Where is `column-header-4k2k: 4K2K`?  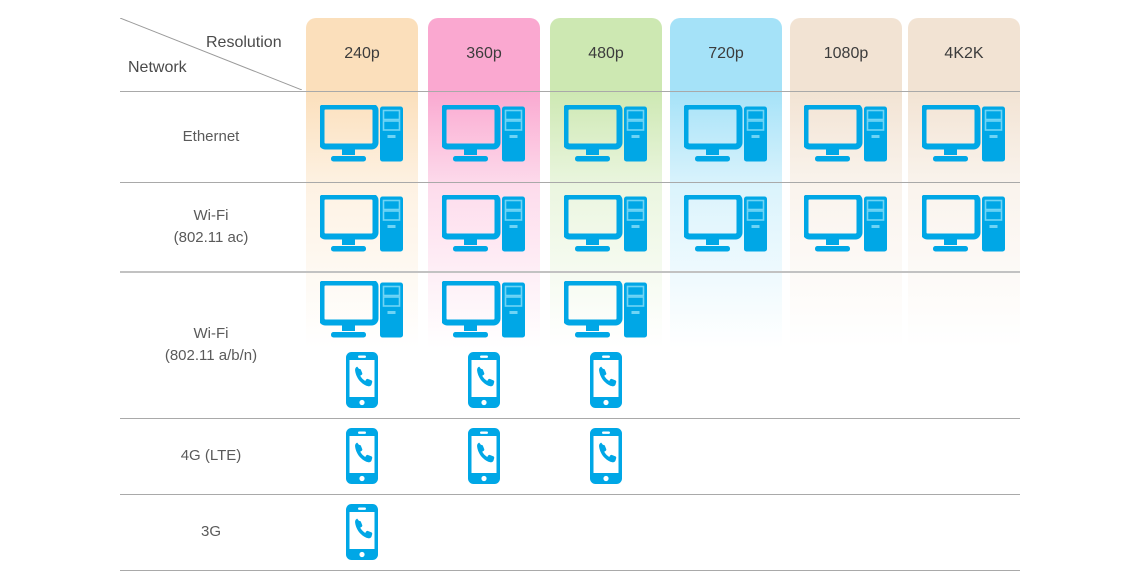 column-header-4k2k: 4K2K is located at coordinates (964, 54).